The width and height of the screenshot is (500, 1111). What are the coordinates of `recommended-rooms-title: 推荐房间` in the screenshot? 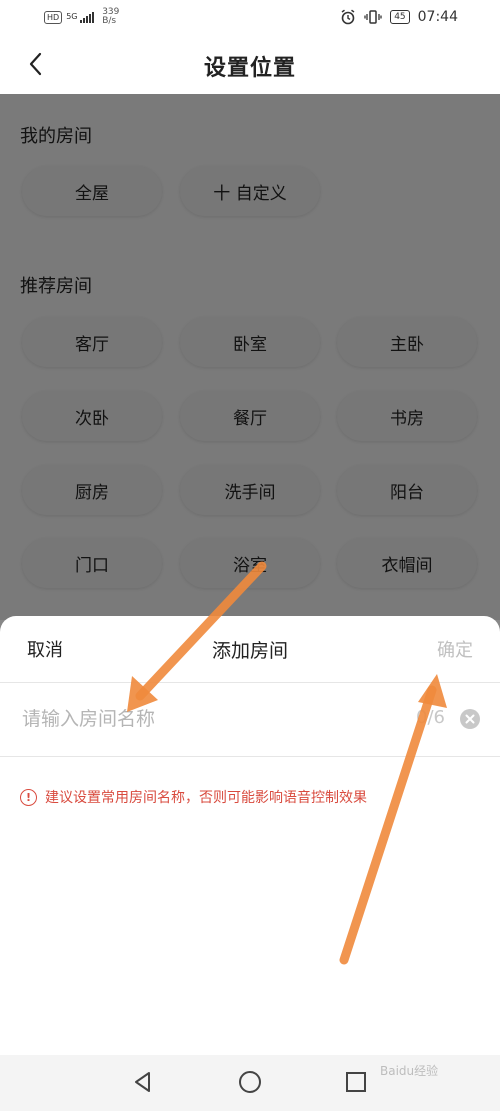 It's located at (56, 286).